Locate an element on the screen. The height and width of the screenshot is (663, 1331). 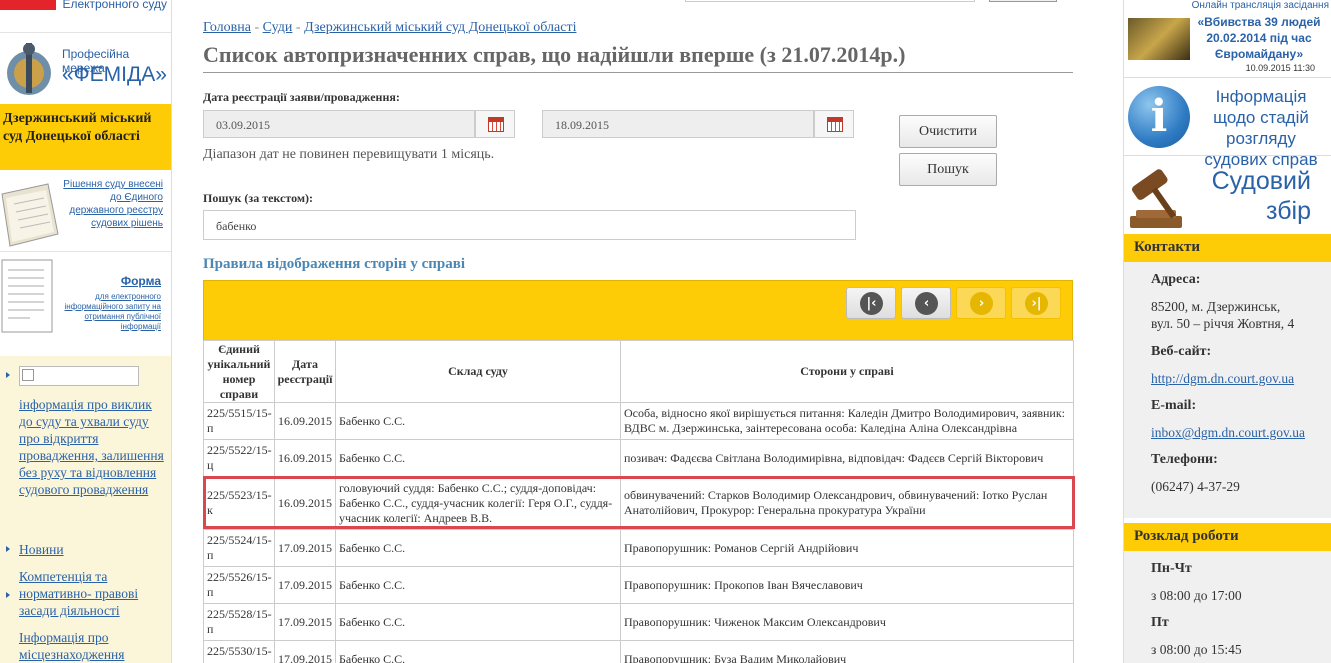
broken-image is located at coordinates (79, 376).